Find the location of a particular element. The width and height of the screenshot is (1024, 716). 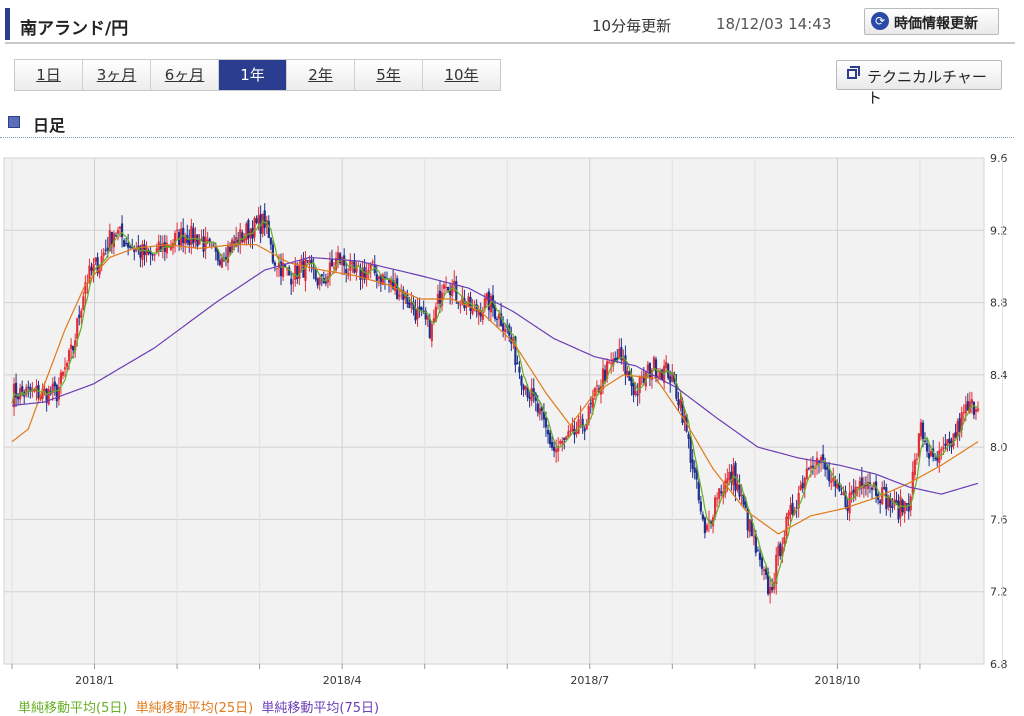

section-divider is located at coordinates (507, 137).